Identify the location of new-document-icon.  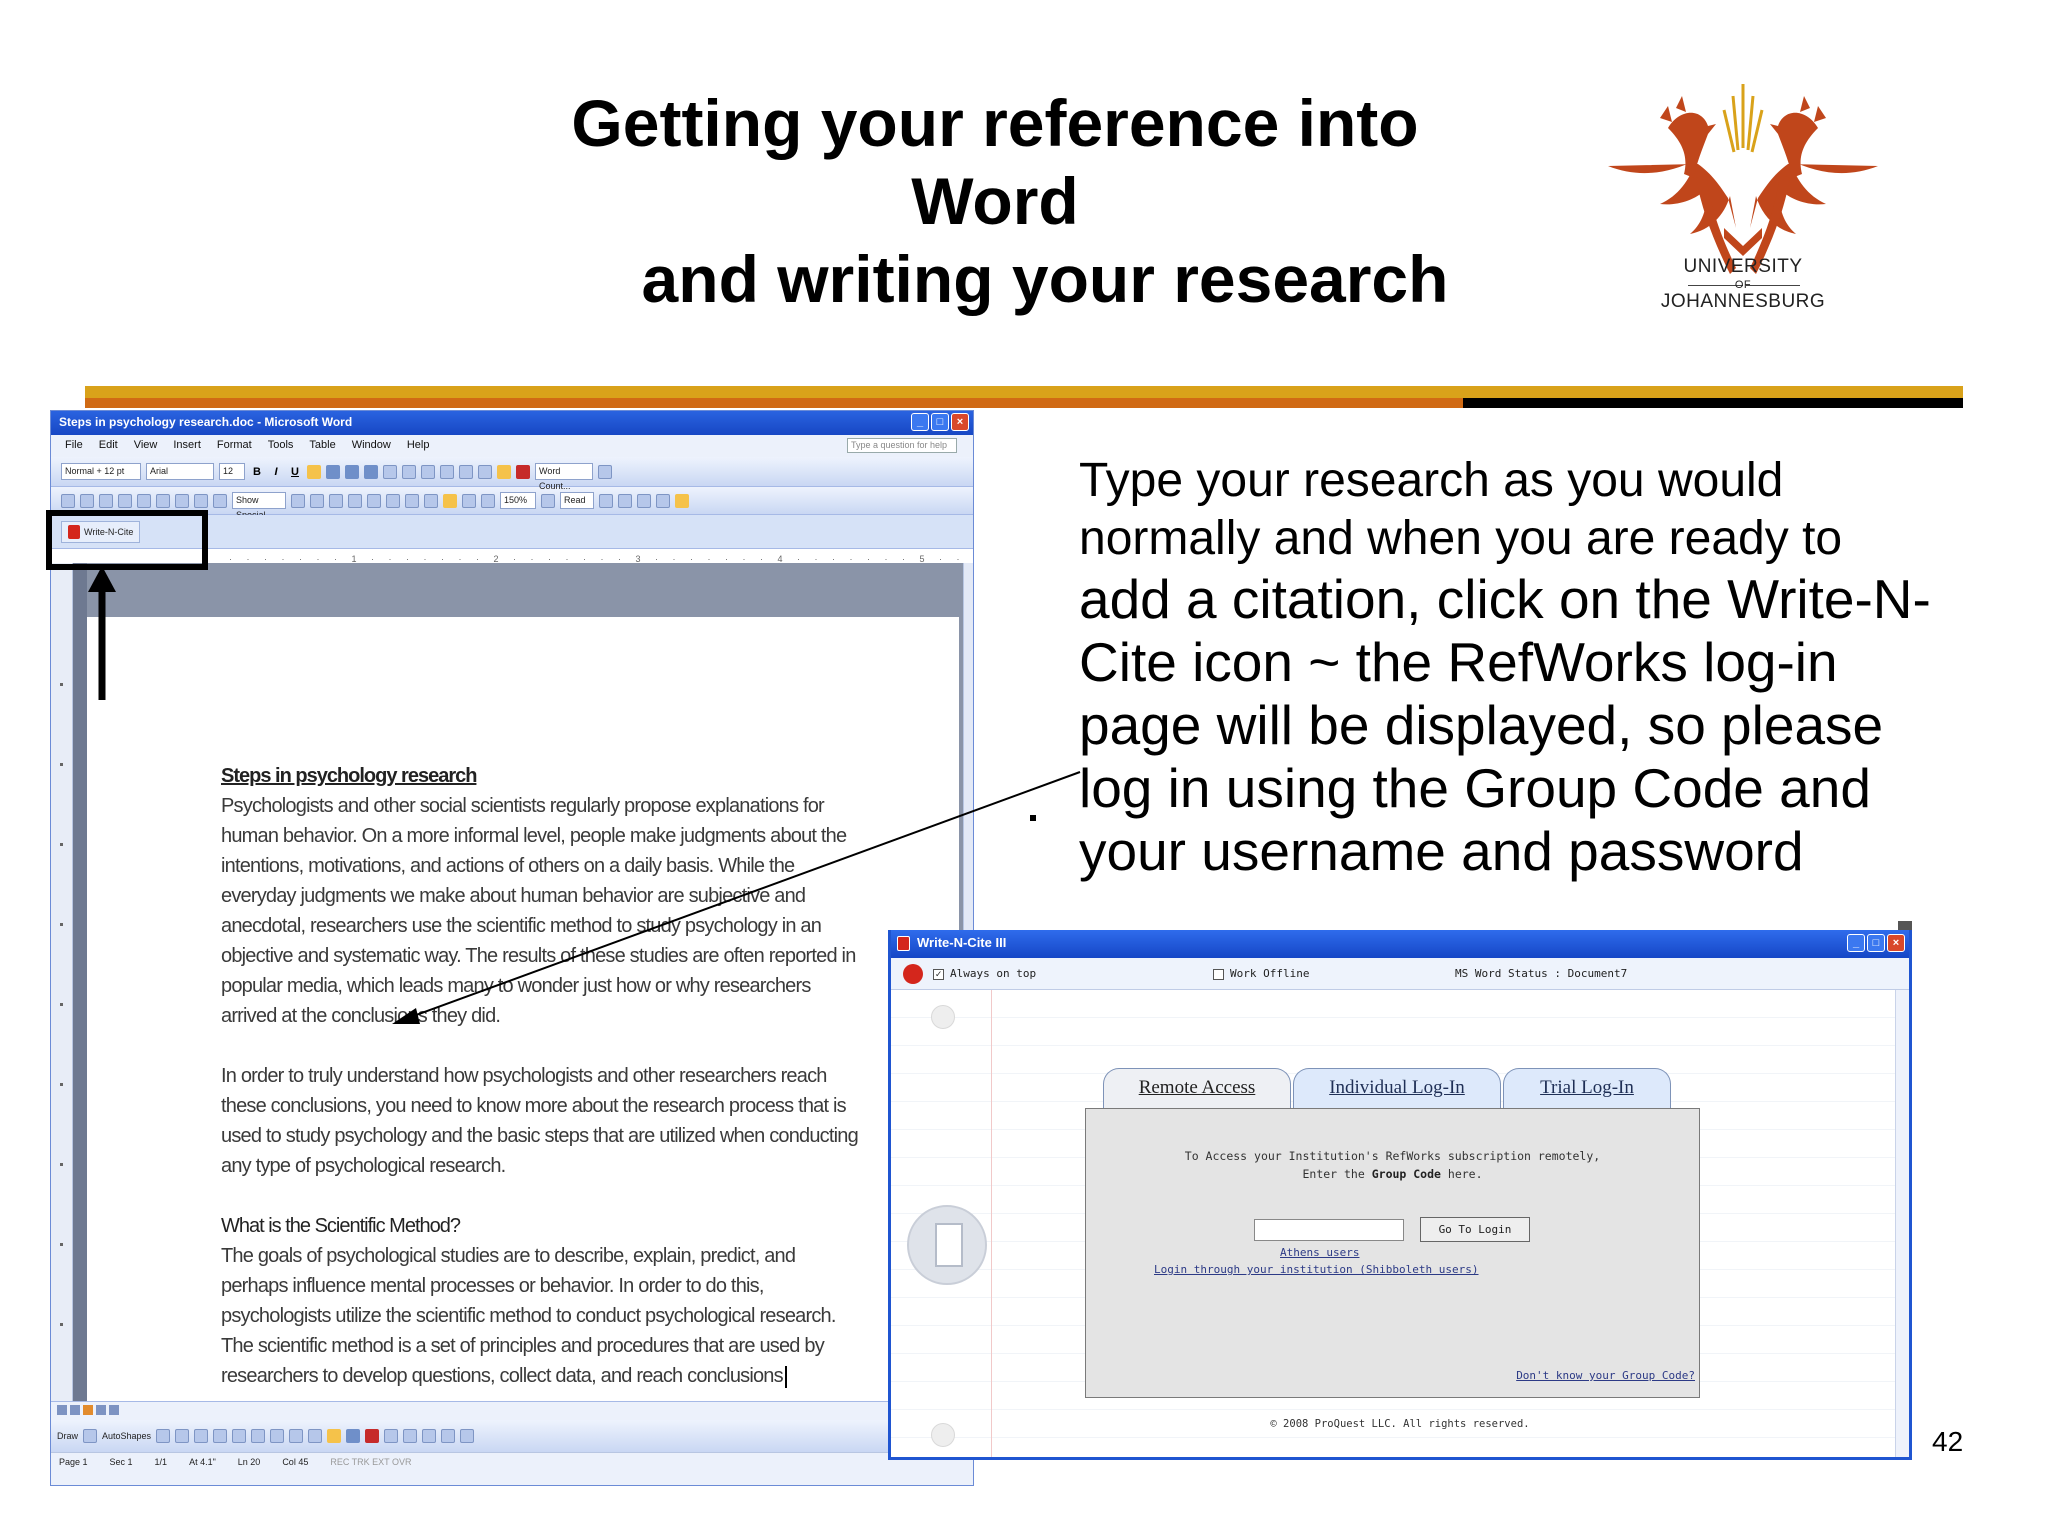
(68, 500).